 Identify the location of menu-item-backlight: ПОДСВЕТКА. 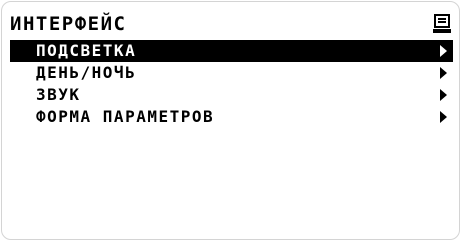
(231, 51).